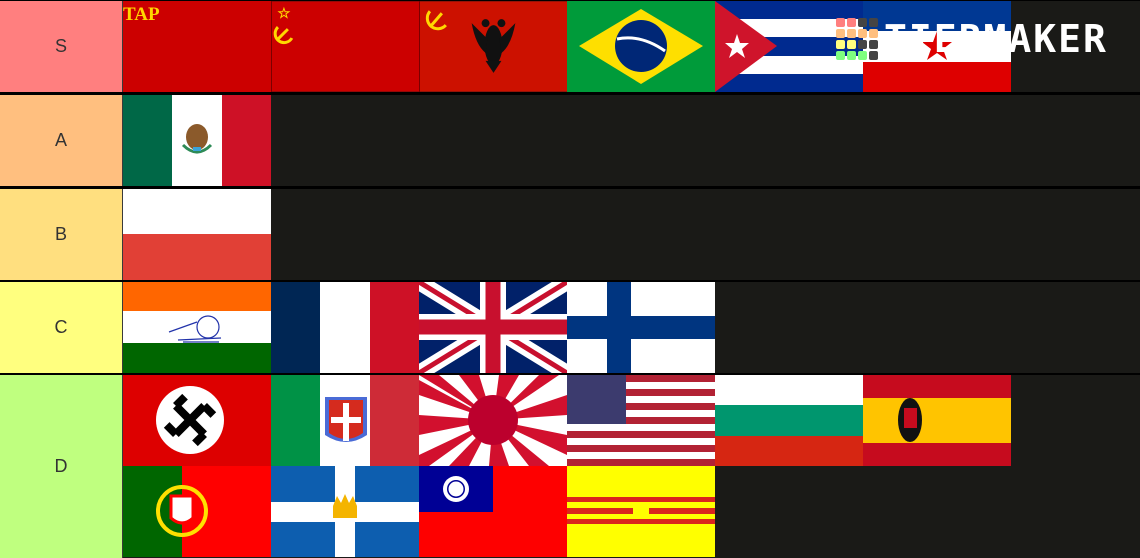 This screenshot has width=1140, height=558. Describe the element at coordinates (345, 506) in the screenshot. I see `crown-icon` at that location.